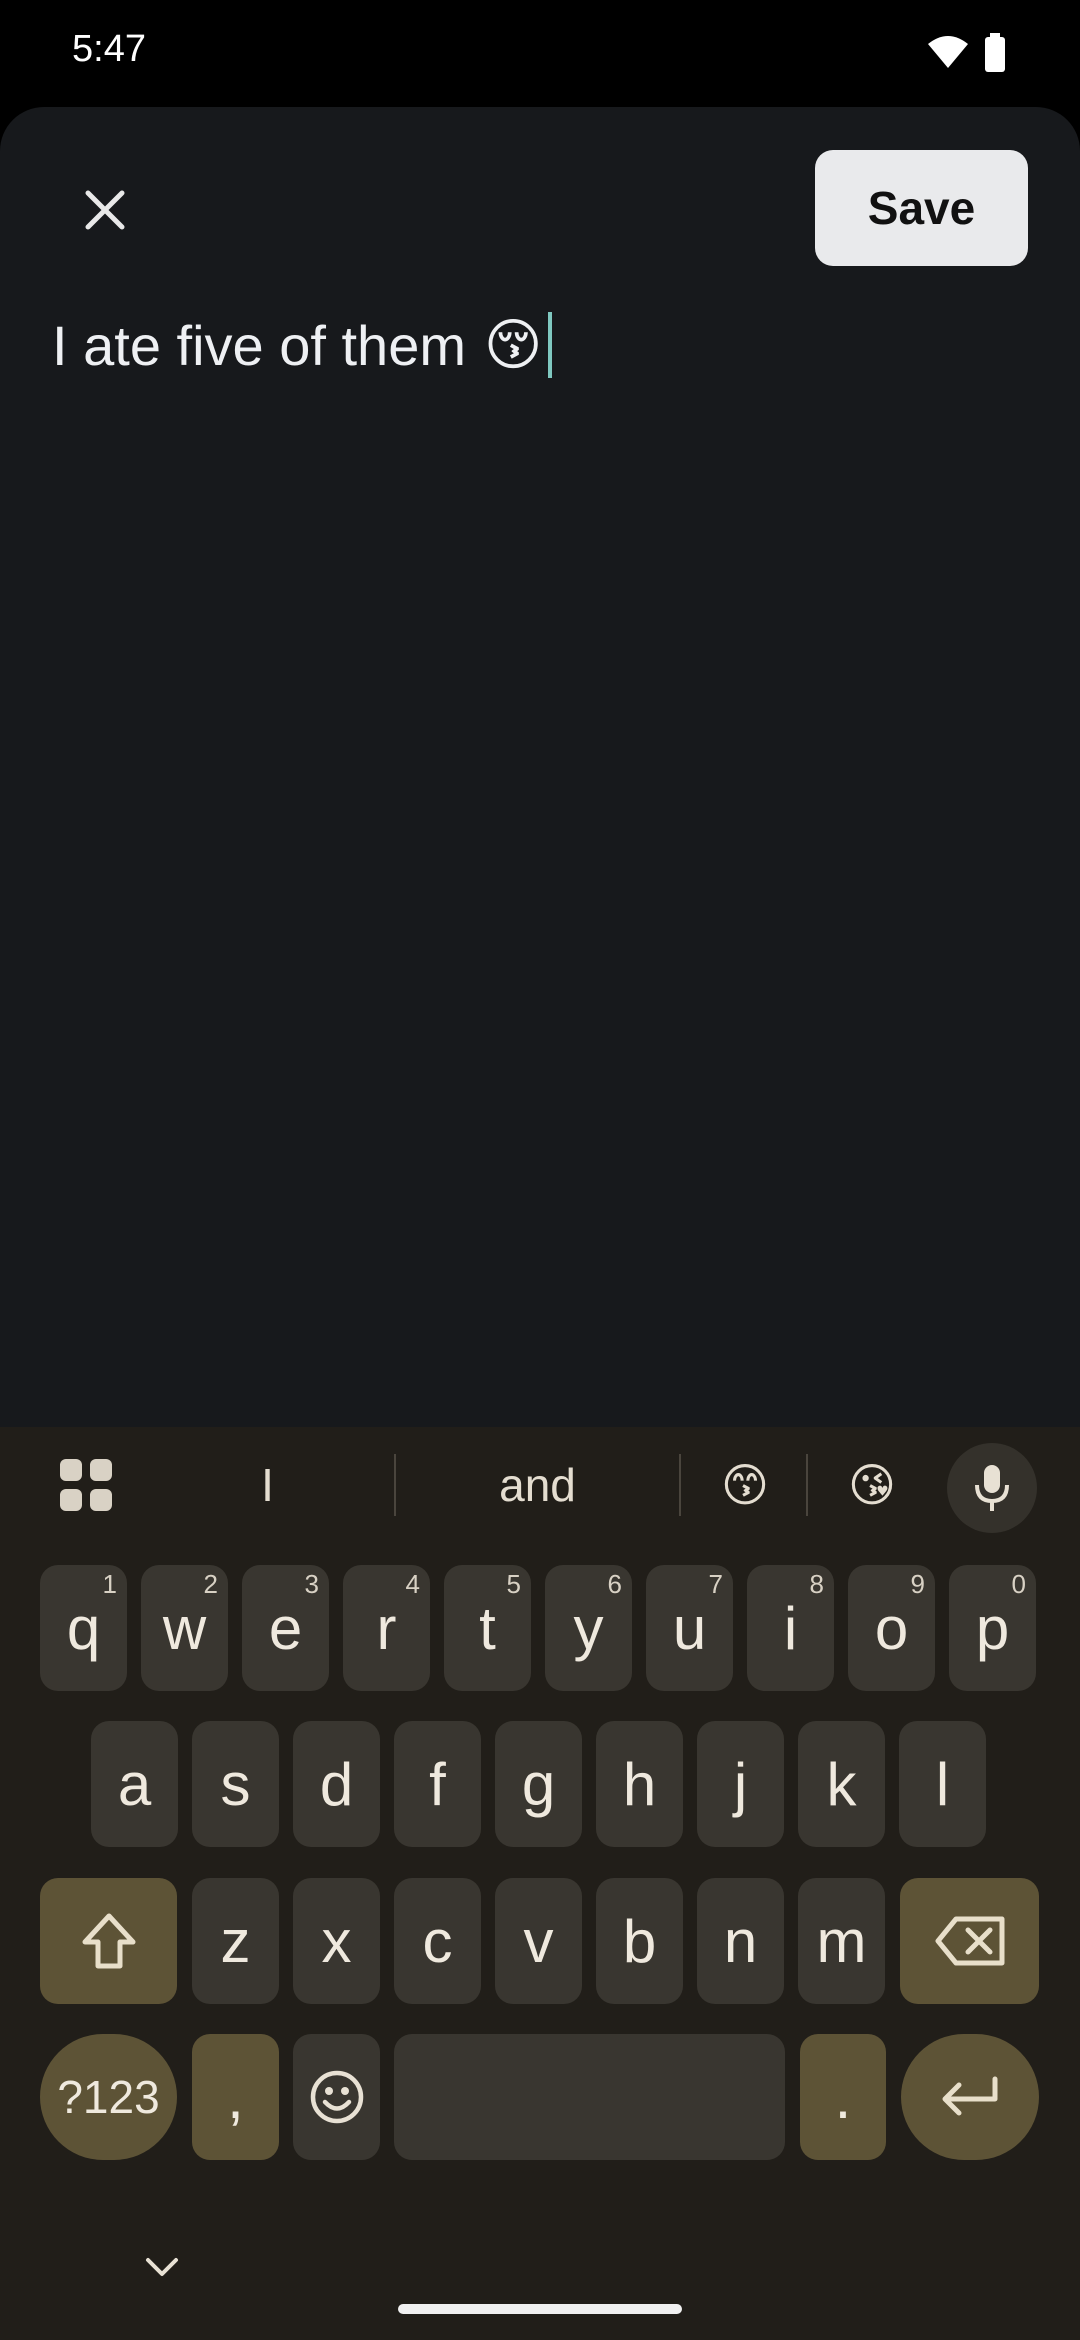  I want to click on close-icon, so click(105, 210).